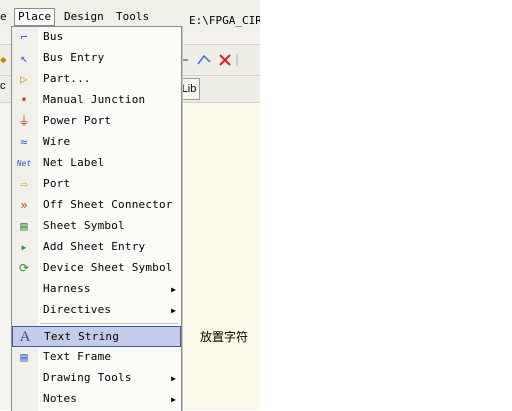 The height and width of the screenshot is (411, 512). Describe the element at coordinates (84, 225) in the screenshot. I see `menu-item-label: Sheet Symbol` at that location.